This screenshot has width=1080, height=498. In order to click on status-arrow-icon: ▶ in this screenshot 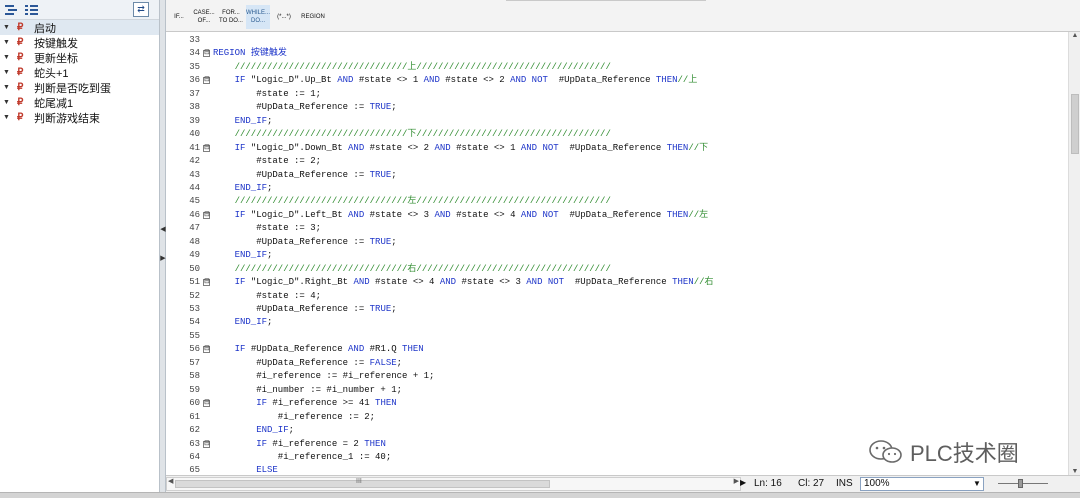, I will do `click(743, 482)`.